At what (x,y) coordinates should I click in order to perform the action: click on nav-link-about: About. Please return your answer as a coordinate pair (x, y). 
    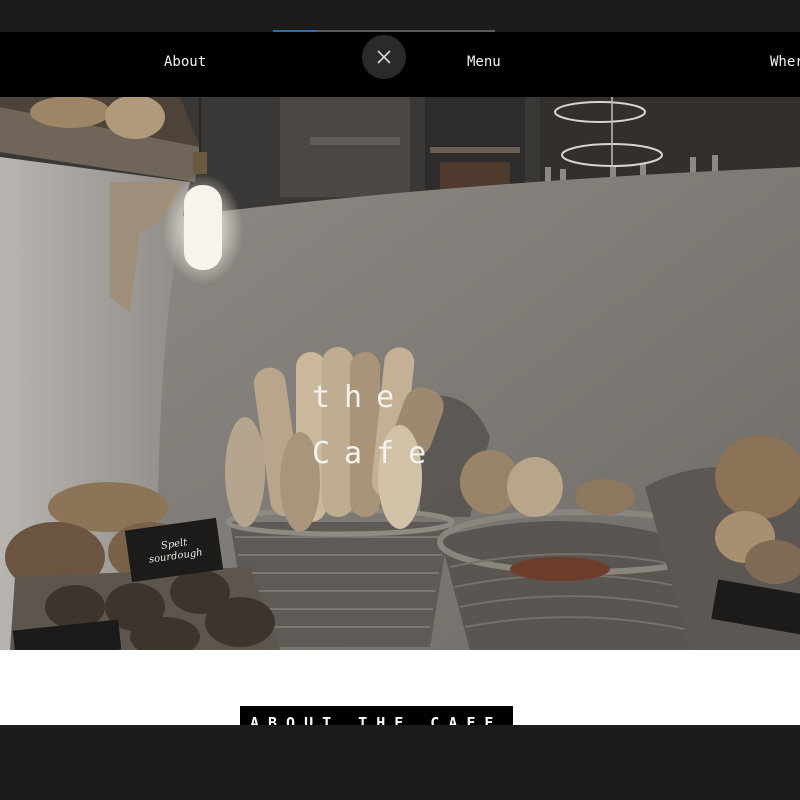
    Looking at the image, I should click on (185, 62).